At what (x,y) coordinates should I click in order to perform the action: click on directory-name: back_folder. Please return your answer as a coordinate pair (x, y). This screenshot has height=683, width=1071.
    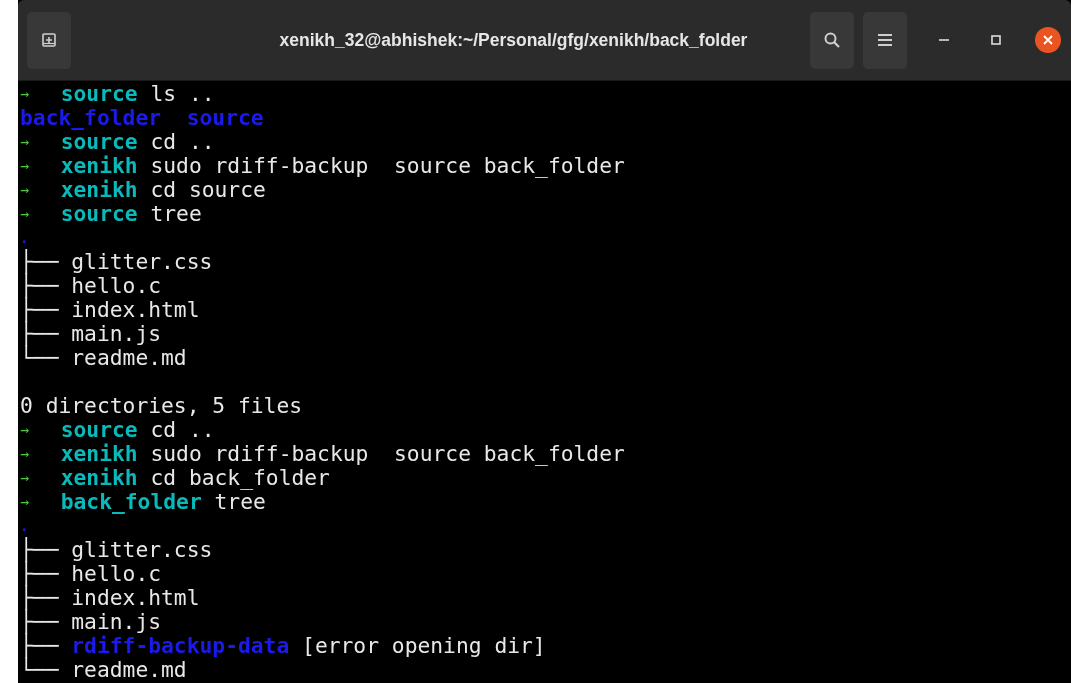
    Looking at the image, I should click on (91, 118).